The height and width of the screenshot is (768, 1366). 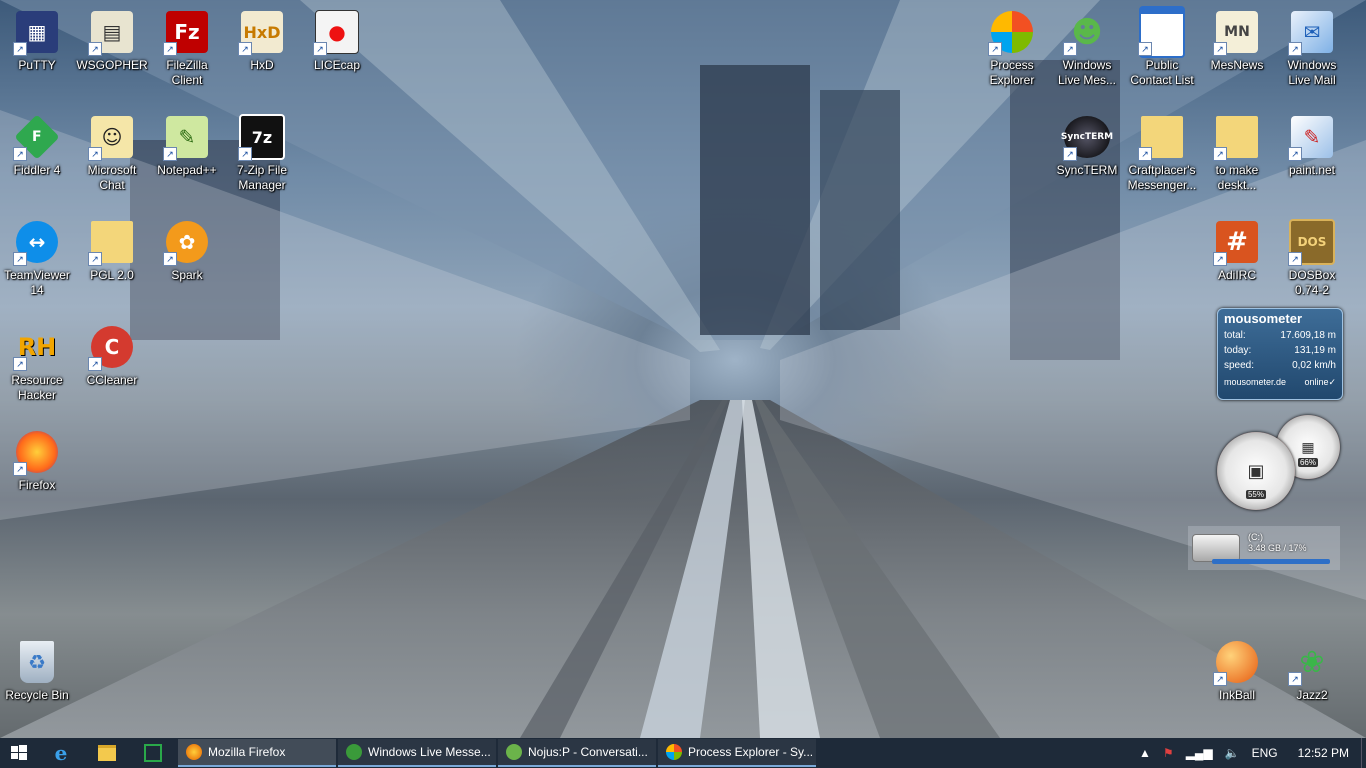 I want to click on teamviewer-icon: ↔ ↗, so click(x=37, y=242).